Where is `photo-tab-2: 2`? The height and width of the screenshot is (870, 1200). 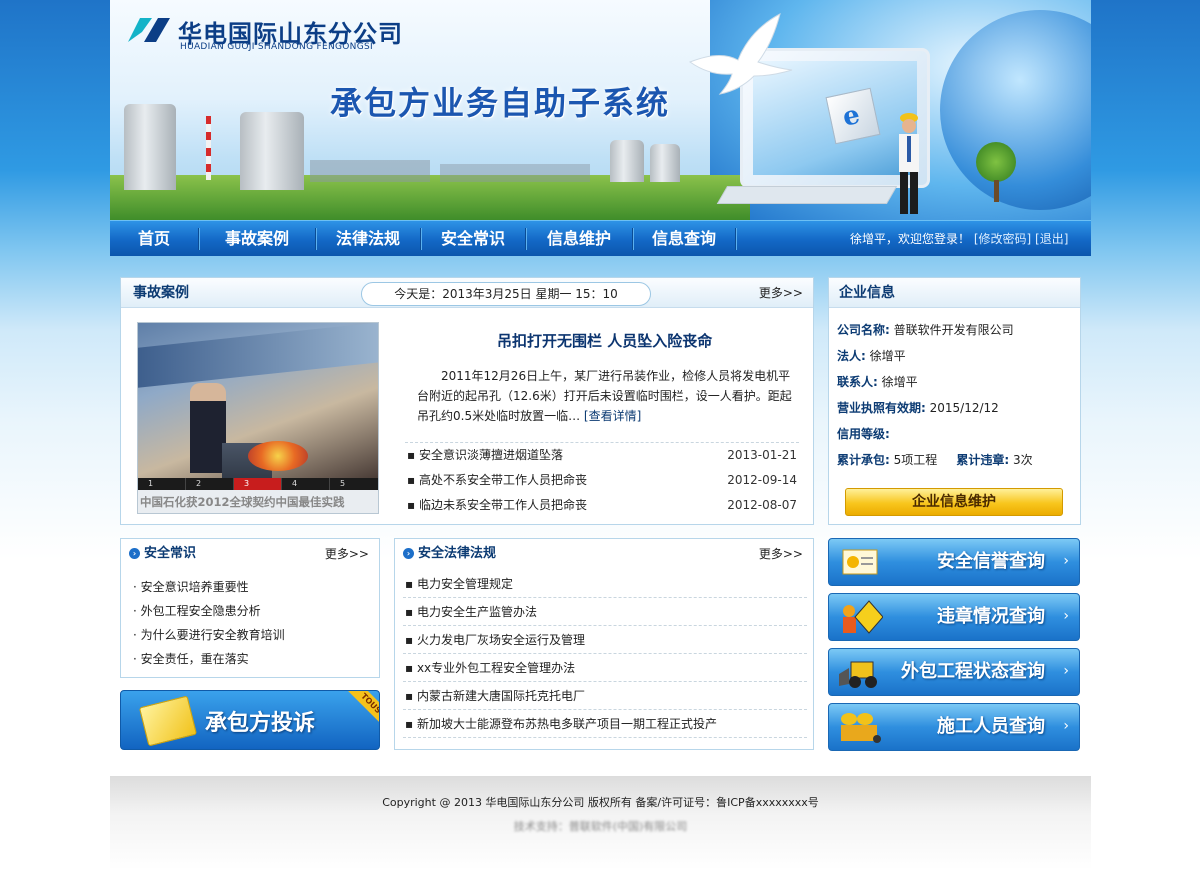 photo-tab-2: 2 is located at coordinates (210, 484).